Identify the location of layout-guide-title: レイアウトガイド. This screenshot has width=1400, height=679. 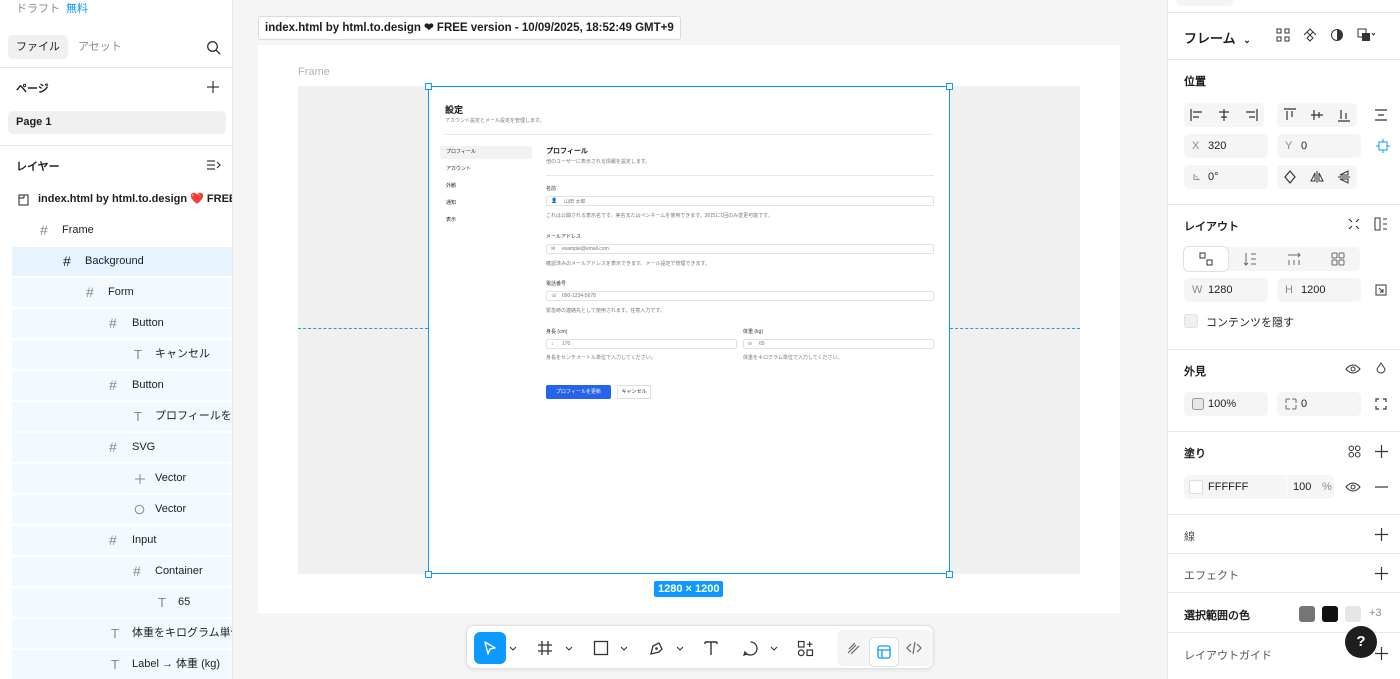
(1228, 655).